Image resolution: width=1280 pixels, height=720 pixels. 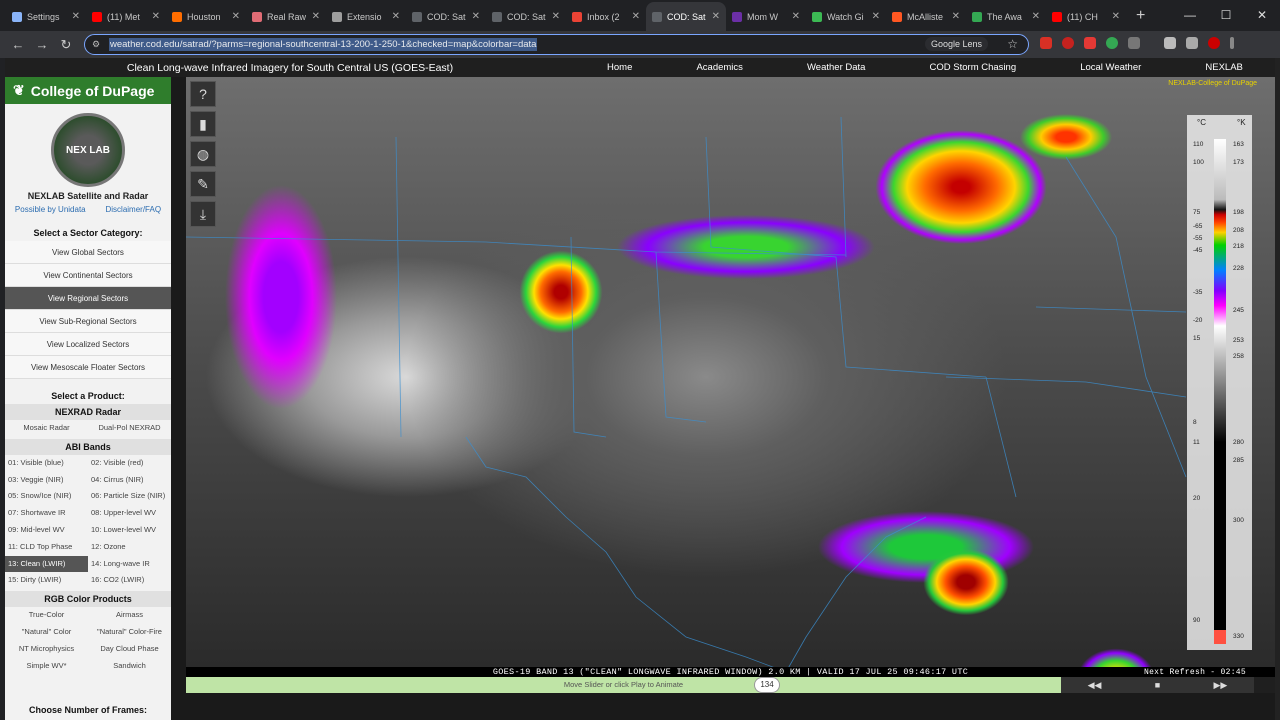 I want to click on avatar, so click(x=1214, y=43).